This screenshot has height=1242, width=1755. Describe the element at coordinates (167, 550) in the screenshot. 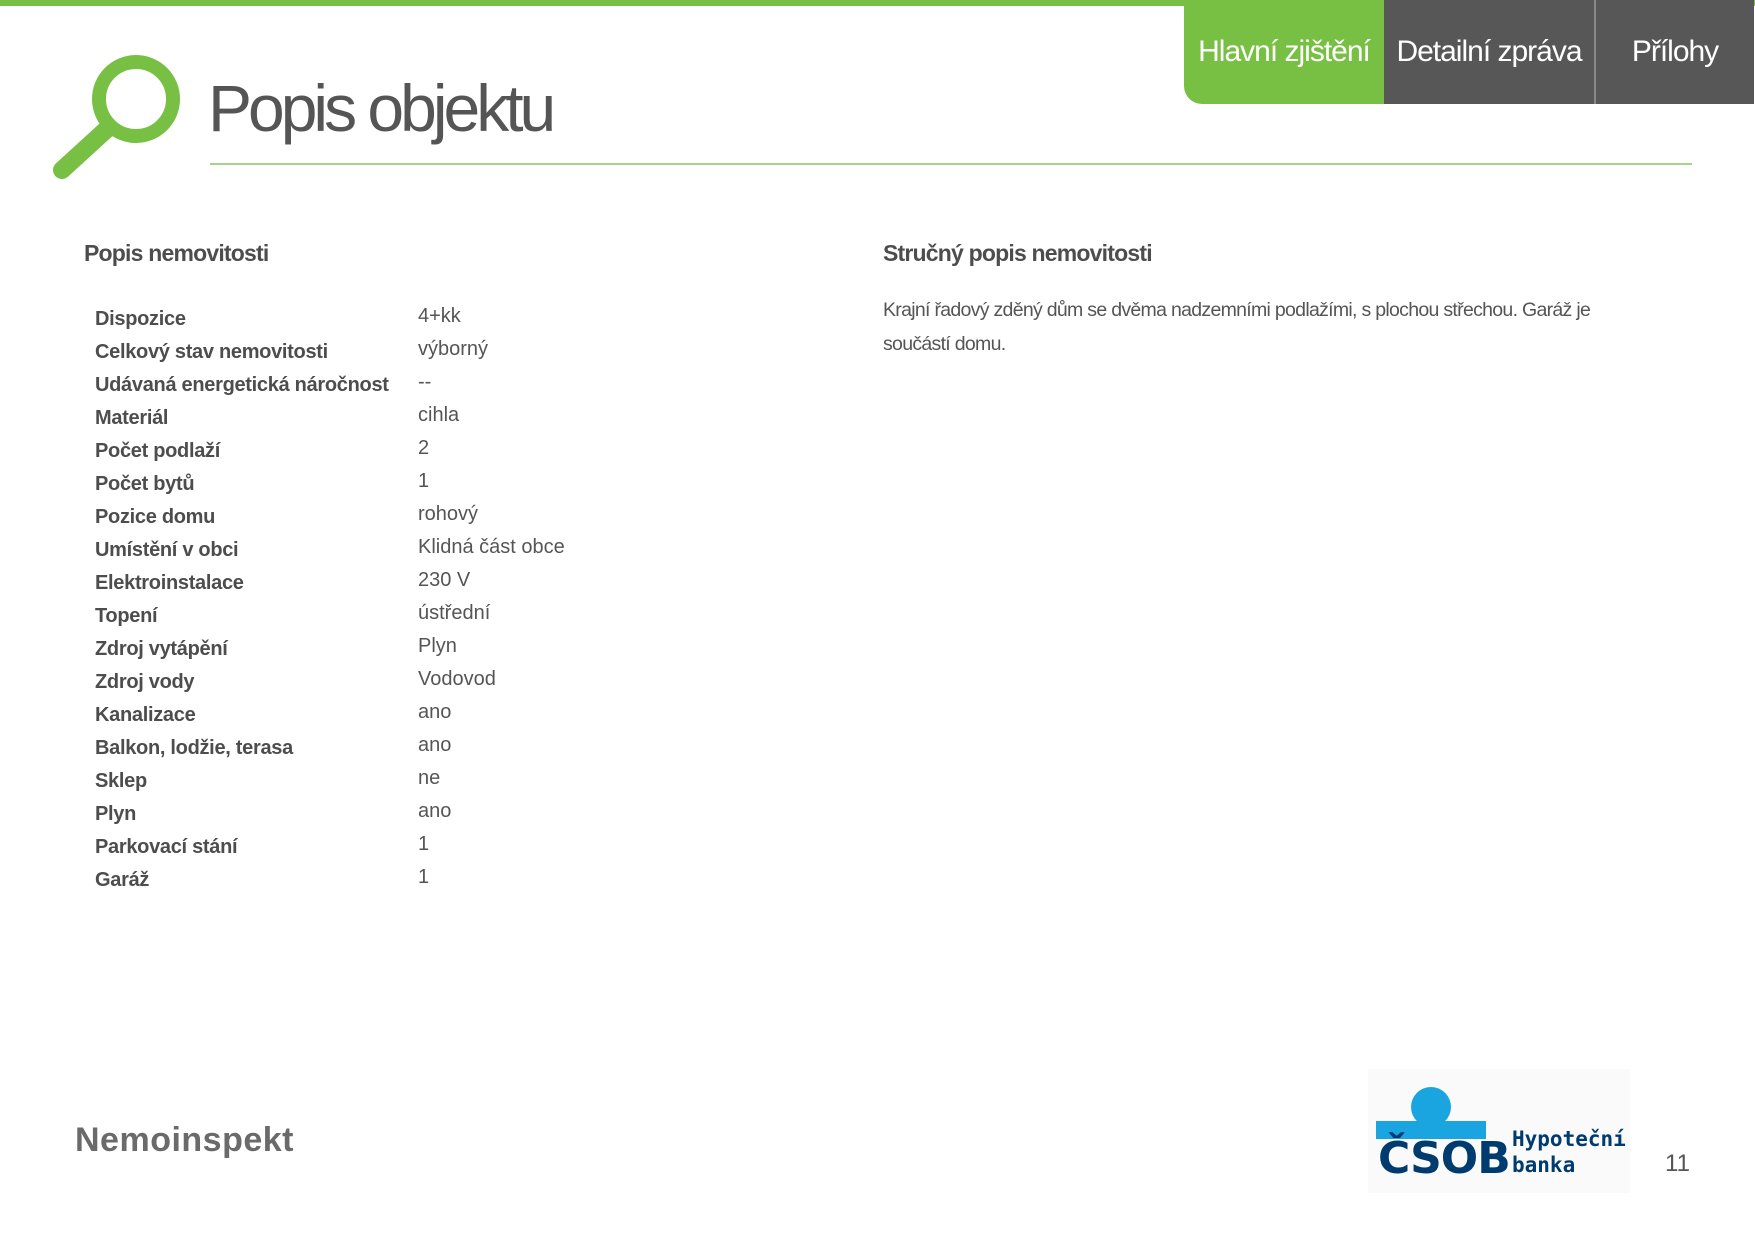

I see `property-label: Umístění v obci` at that location.